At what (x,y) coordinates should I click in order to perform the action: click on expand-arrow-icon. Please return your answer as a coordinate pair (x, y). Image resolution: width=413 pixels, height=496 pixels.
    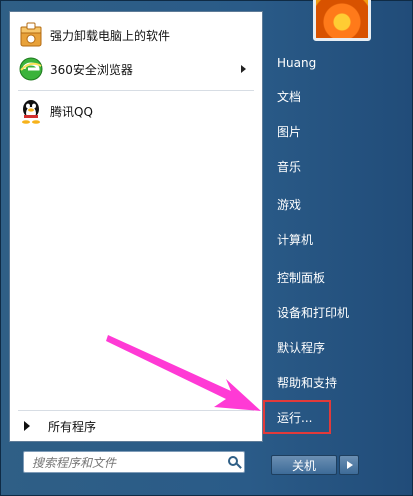
    Looking at the image, I should click on (27, 426).